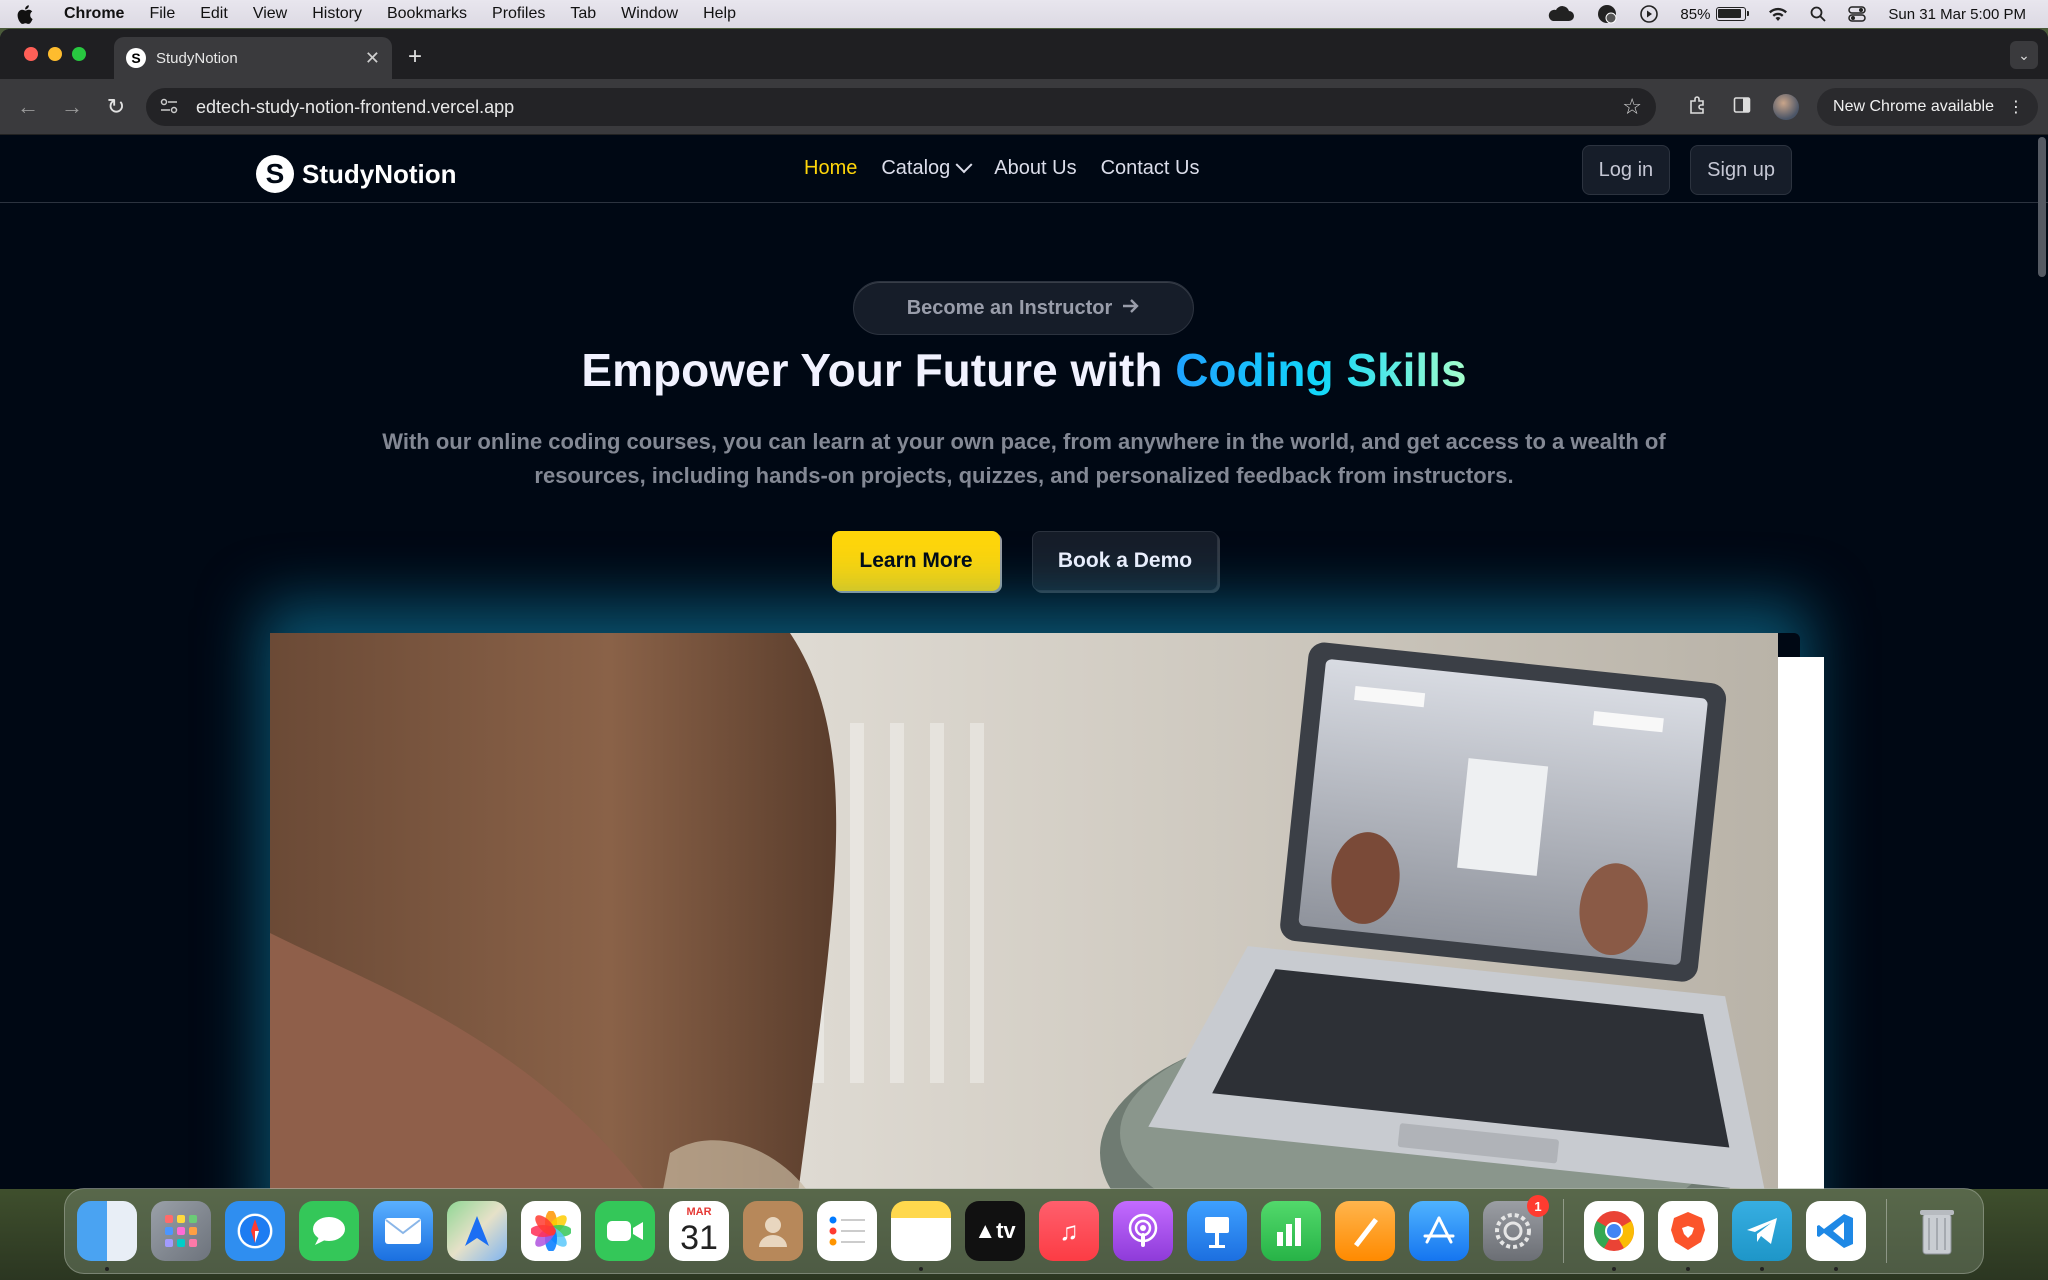 This screenshot has width=2048, height=1280. I want to click on nav-catalog-label: Catalog, so click(916, 168).